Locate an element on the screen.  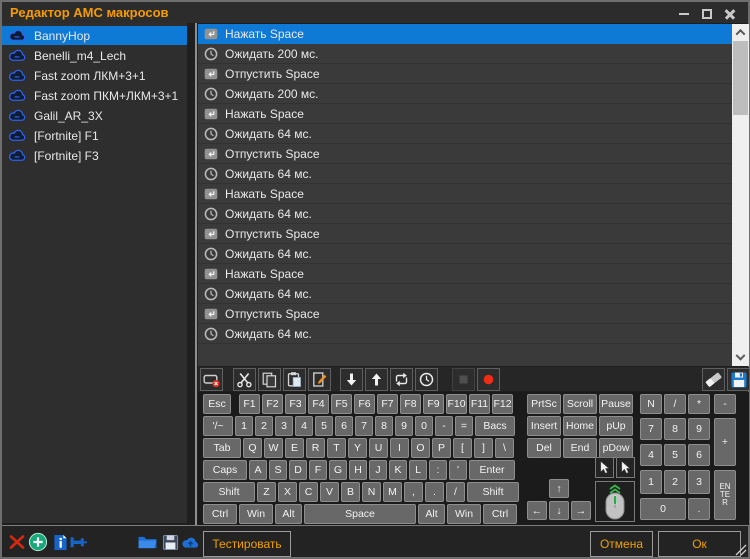
cut-button is located at coordinates (244, 379).